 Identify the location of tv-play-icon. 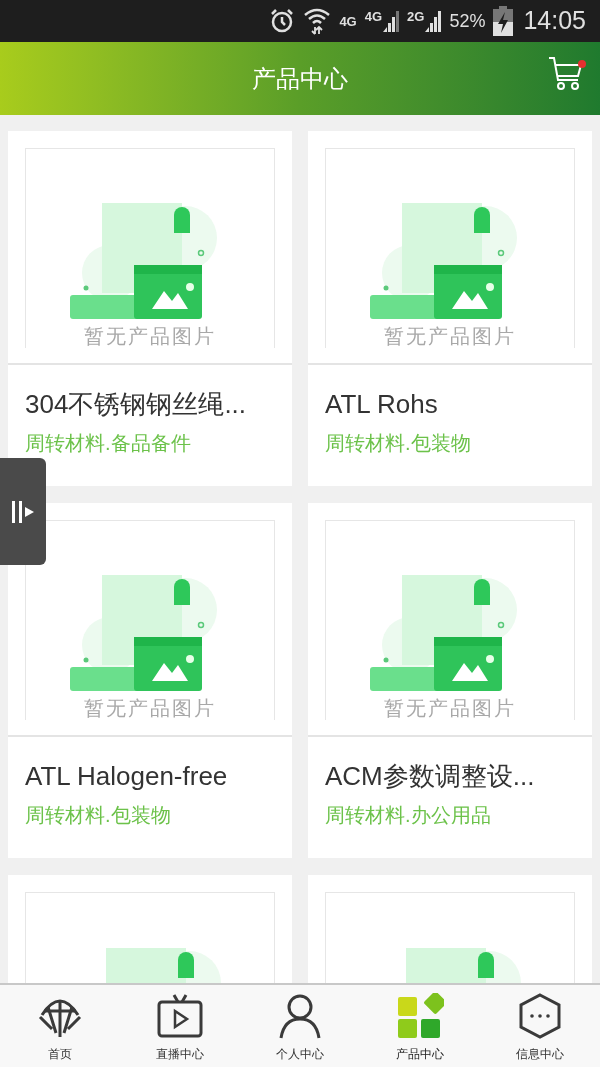
(180, 1016).